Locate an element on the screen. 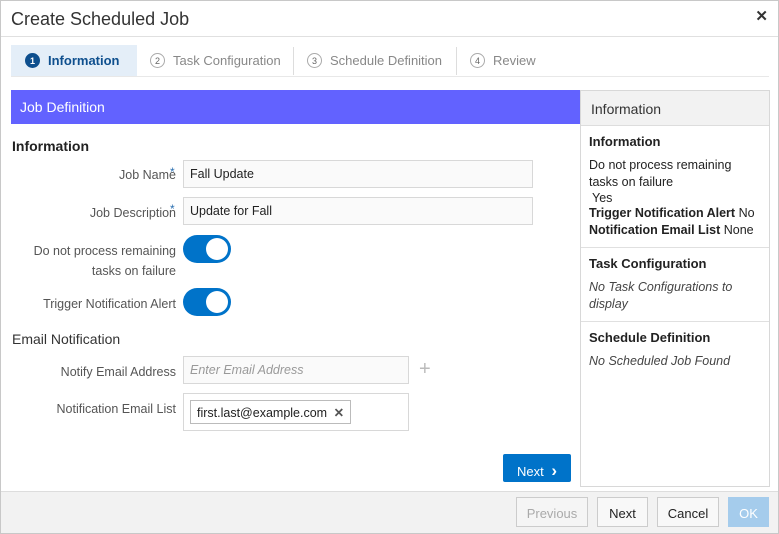 Image resolution: width=779 pixels, height=534 pixels. step-number: 3 is located at coordinates (314, 60).